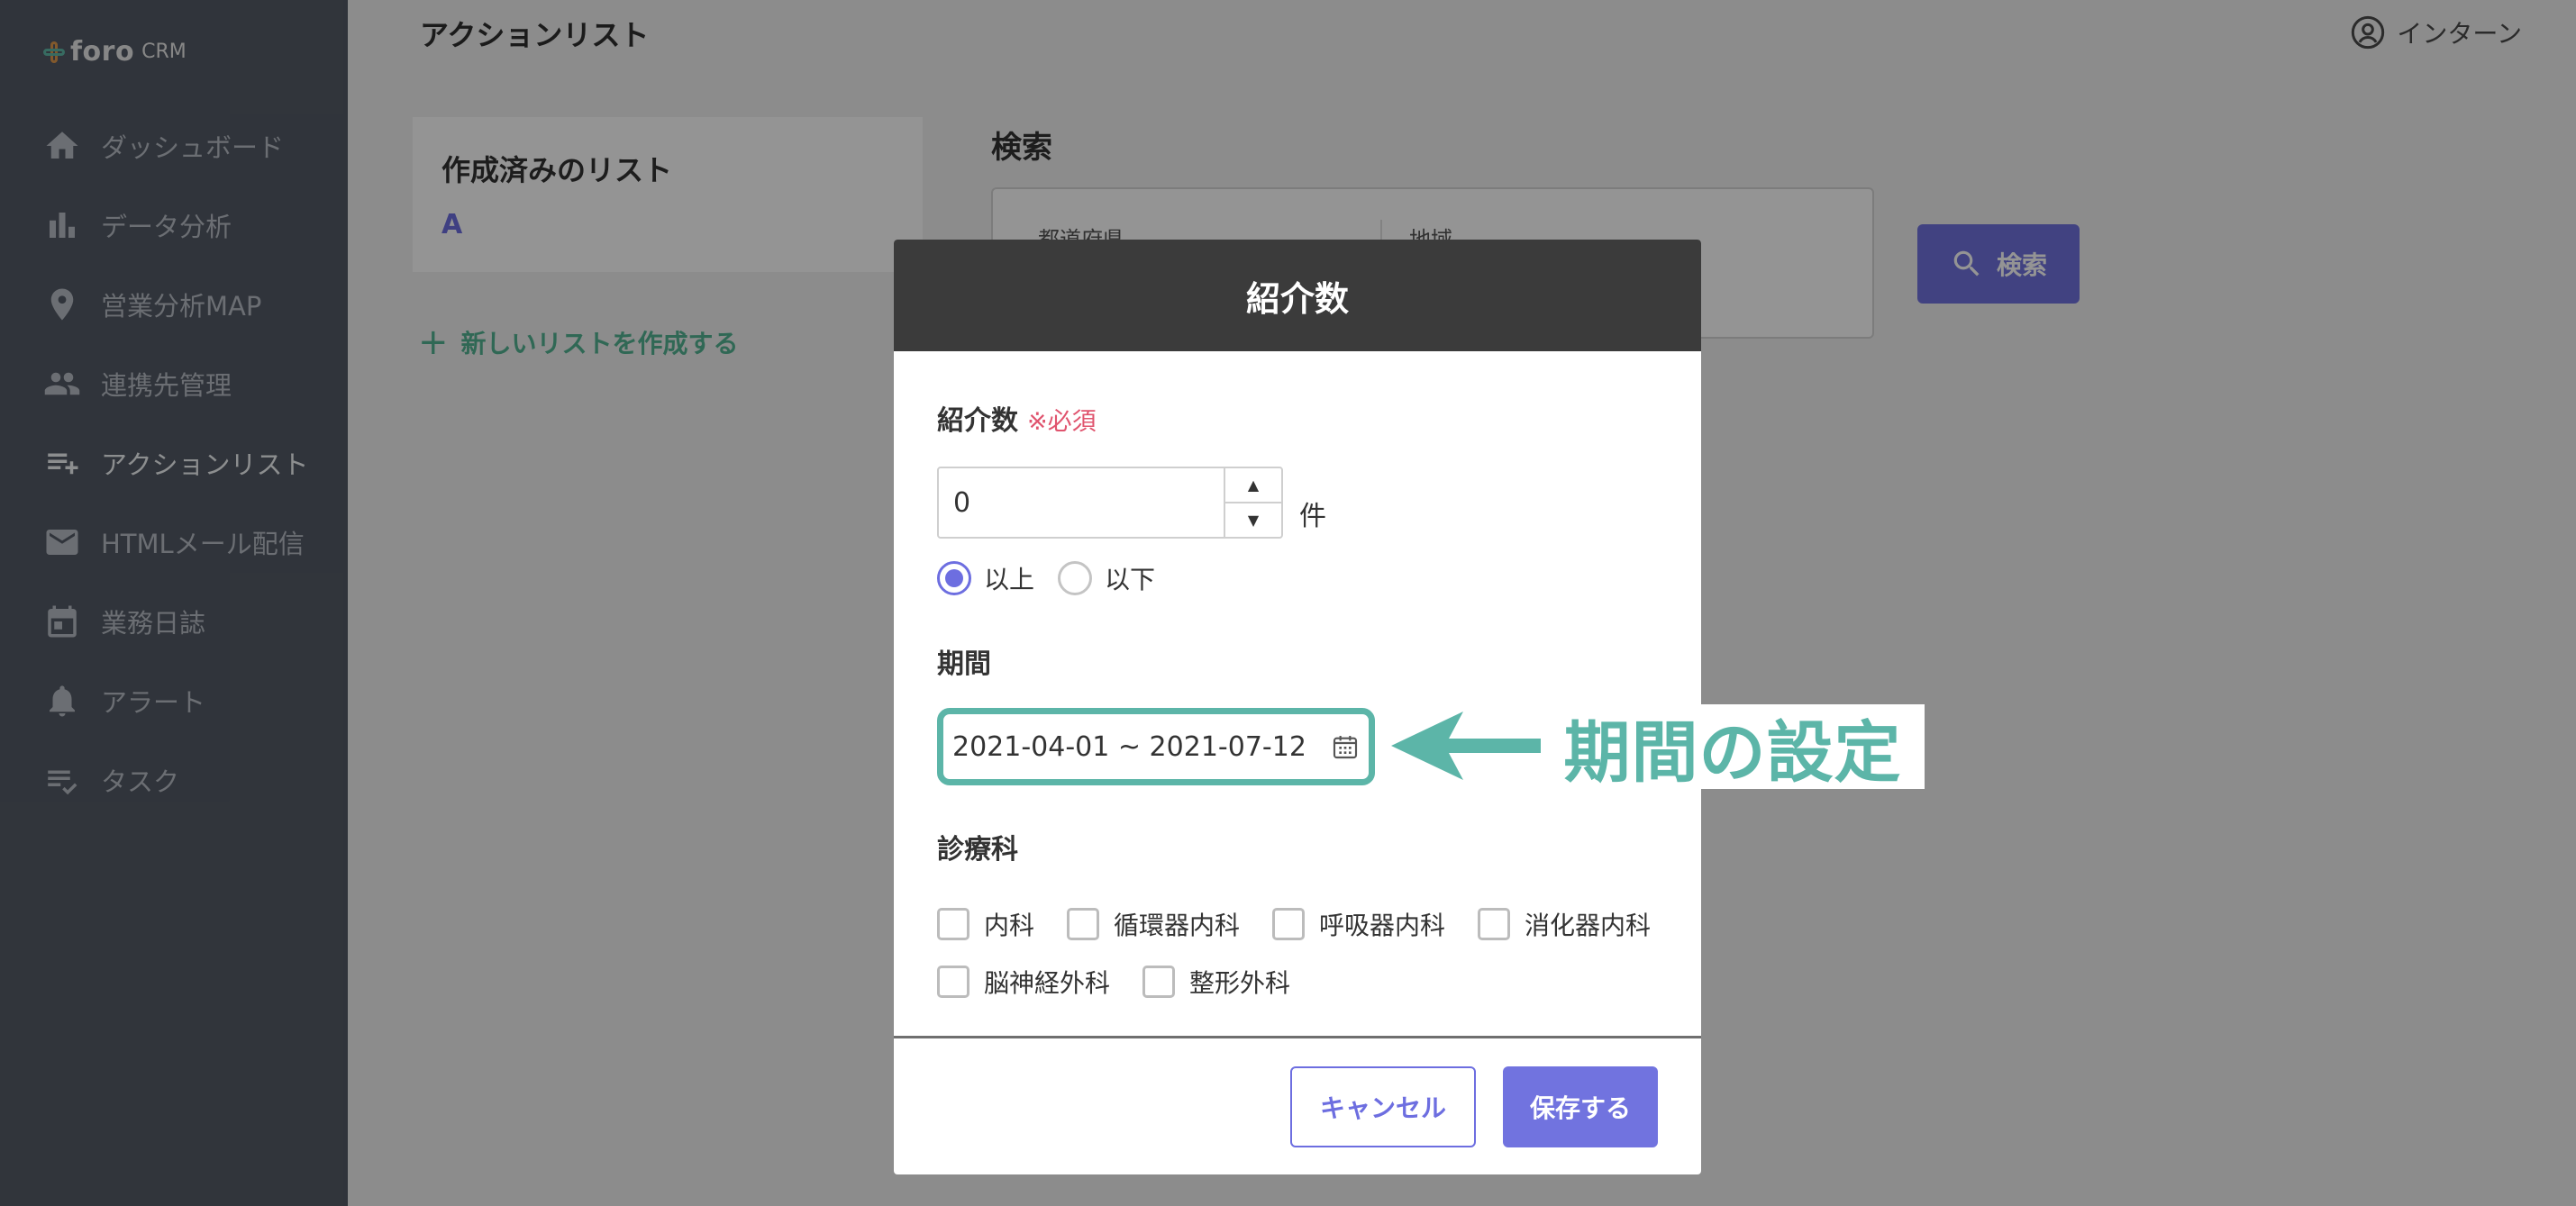 The width and height of the screenshot is (2576, 1206). I want to click on checkbox-label: 循環器内科, so click(1177, 926).